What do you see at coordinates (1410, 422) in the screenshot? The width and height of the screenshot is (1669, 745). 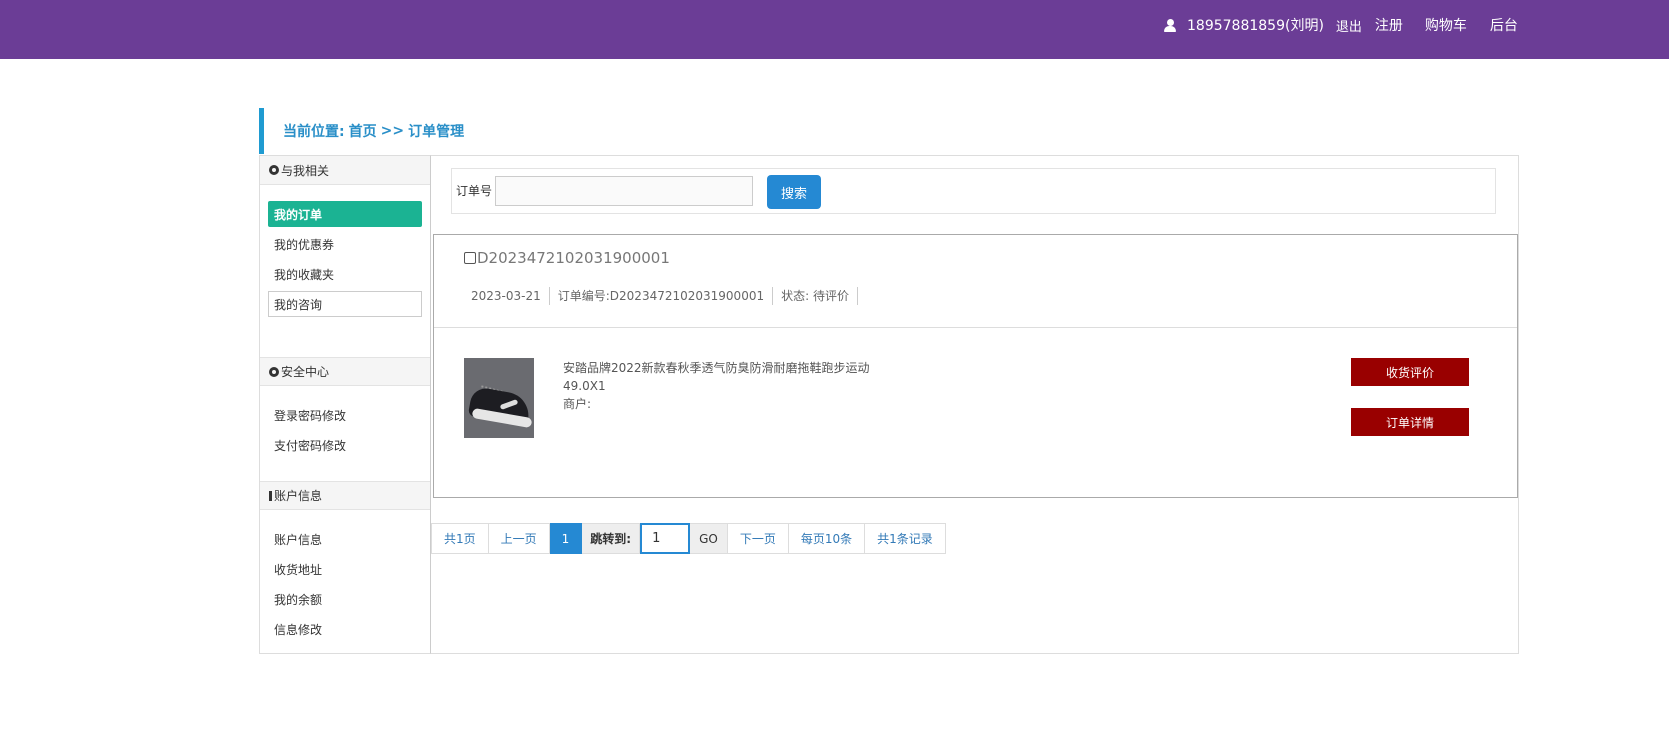 I see `order-detail-button: 订单详情` at bounding box center [1410, 422].